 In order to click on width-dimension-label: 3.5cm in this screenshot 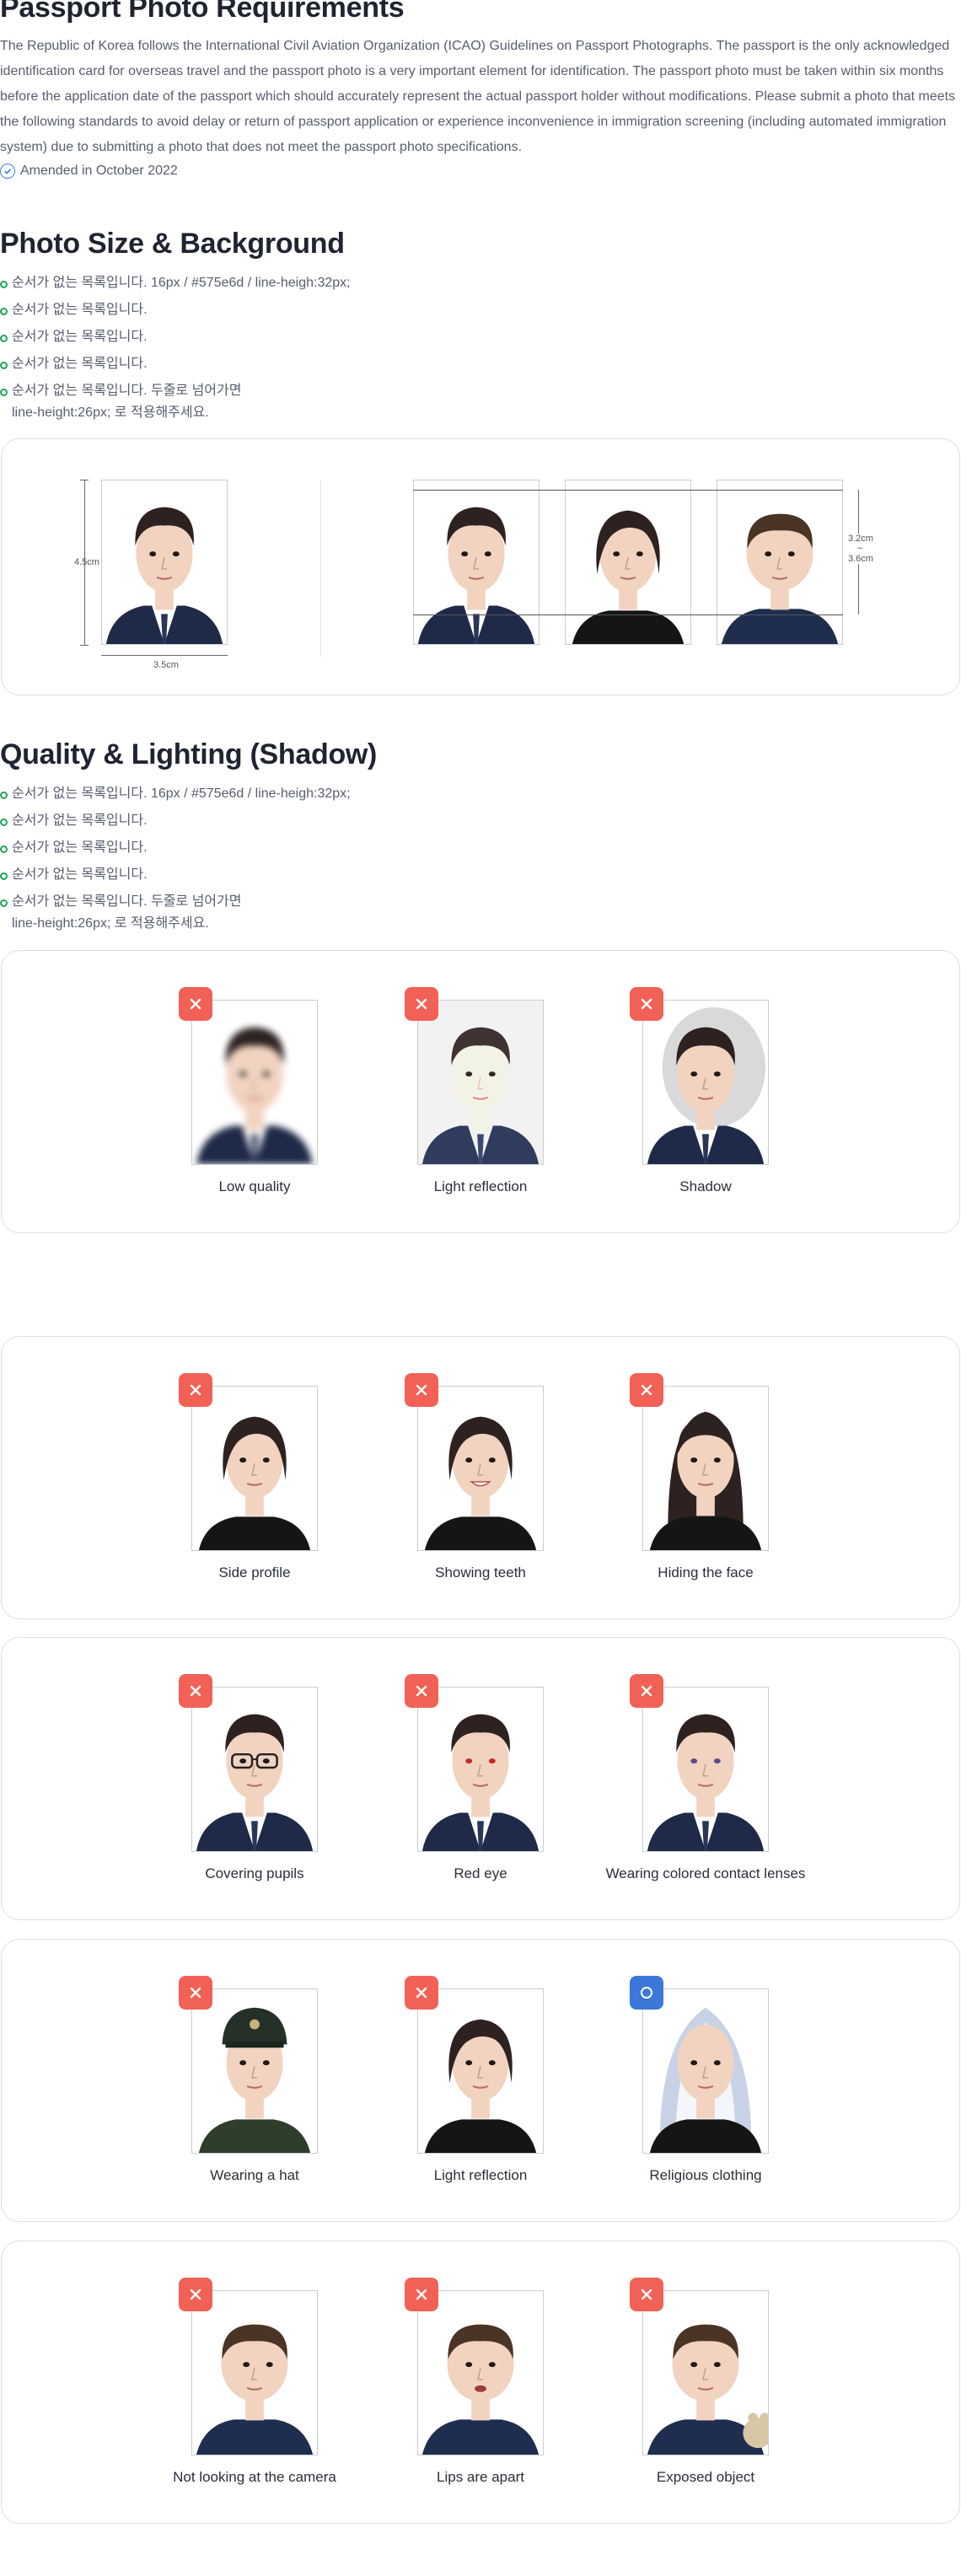, I will do `click(166, 665)`.